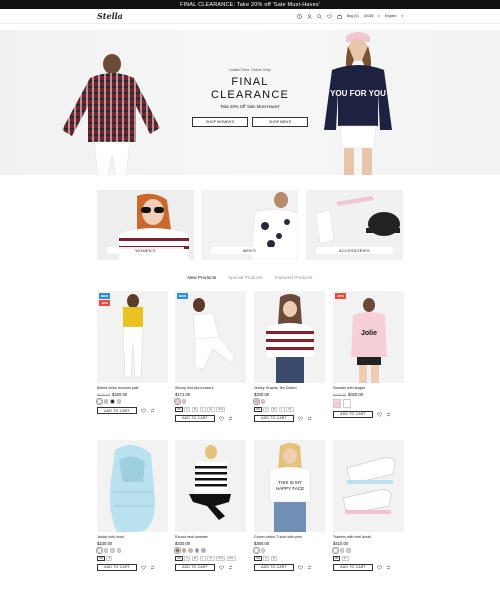  Describe the element at coordinates (220, 122) in the screenshot. I see `shop-women-button: SHOP WOMEN'S` at that location.